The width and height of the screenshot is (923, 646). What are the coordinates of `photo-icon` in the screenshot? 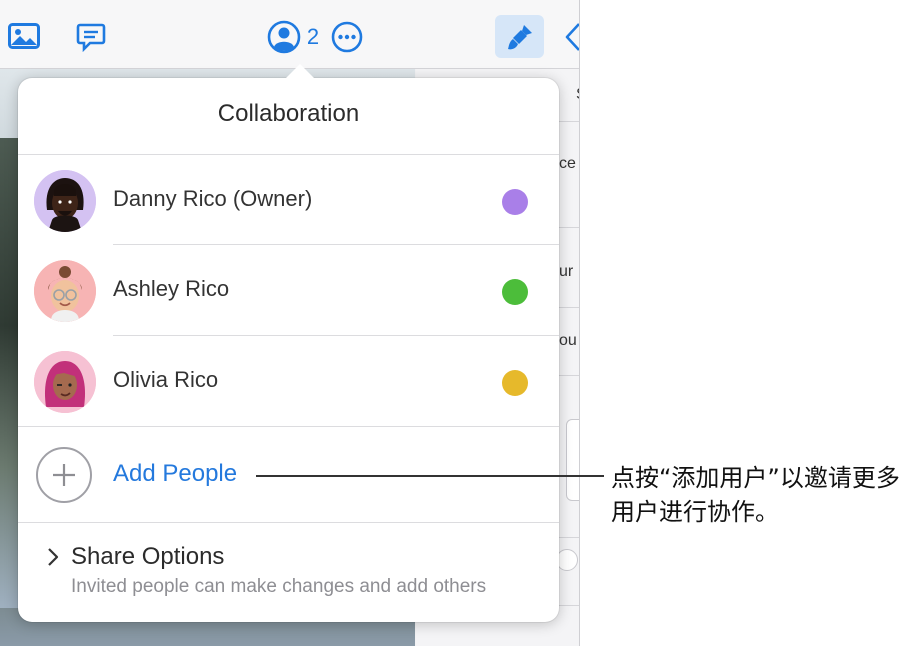 It's located at (24, 36).